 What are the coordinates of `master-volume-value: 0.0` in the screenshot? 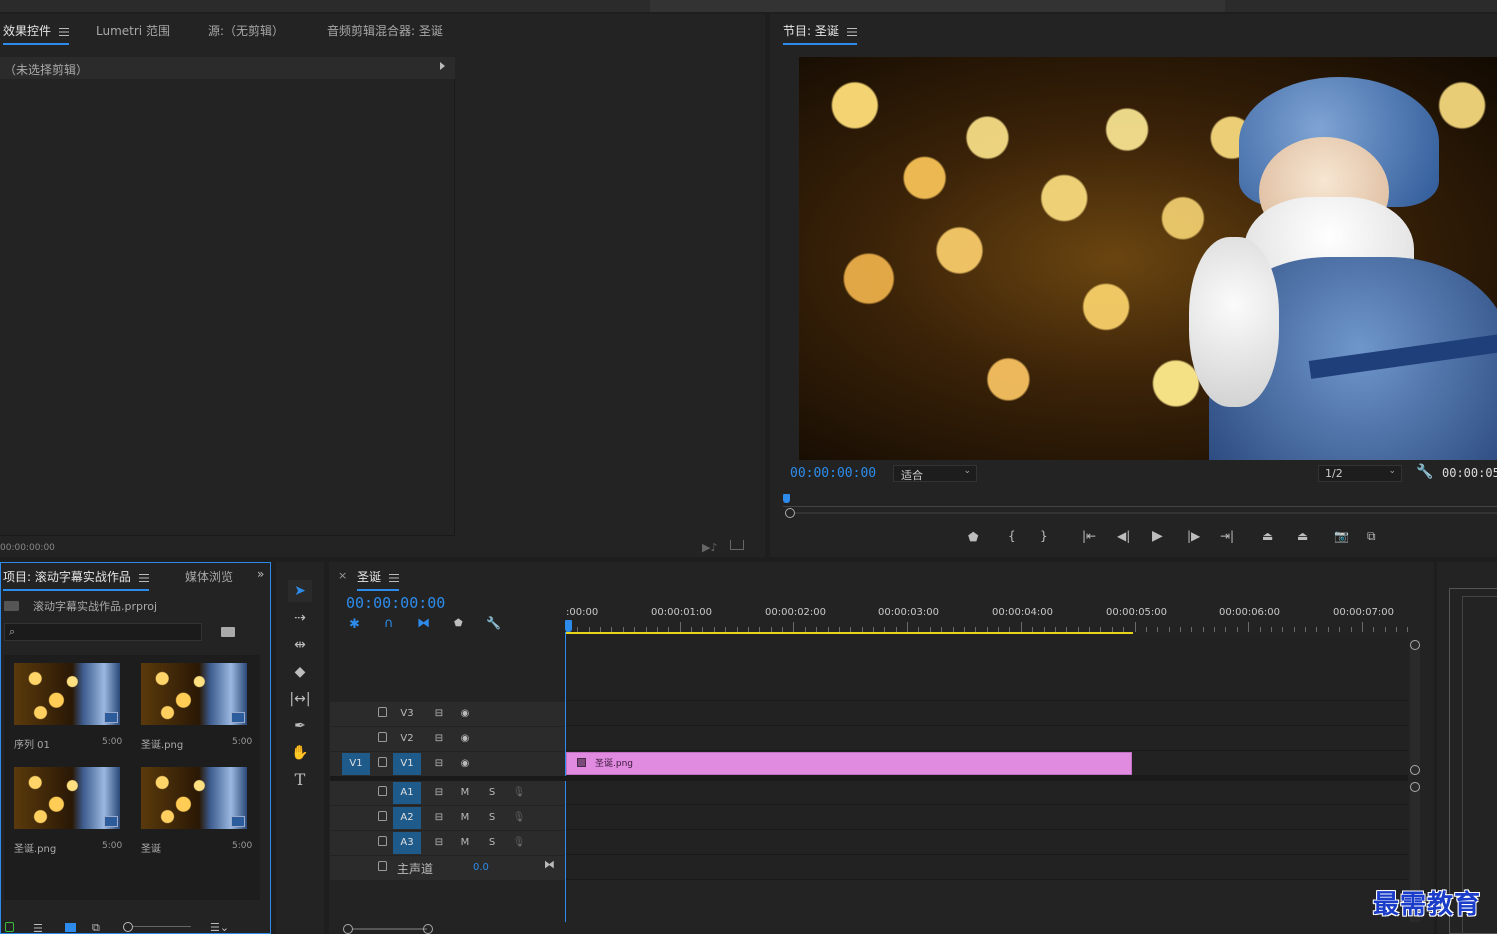 It's located at (481, 867).